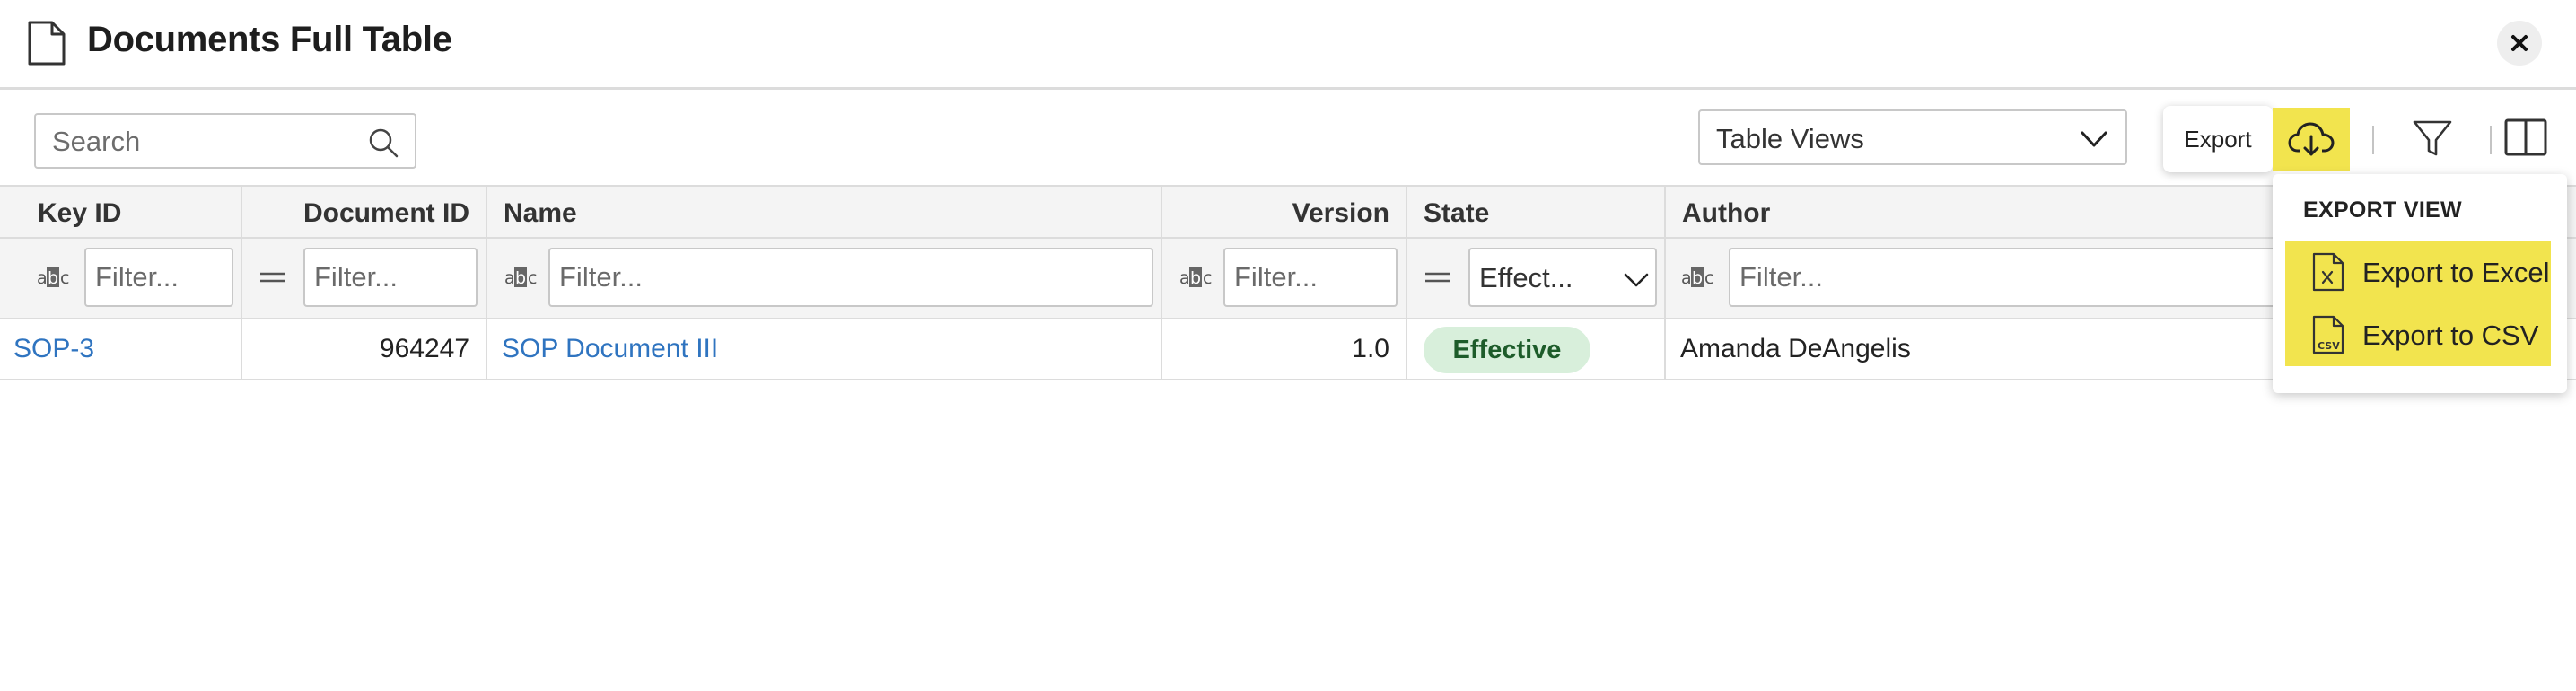 This screenshot has width=2576, height=691. What do you see at coordinates (2450, 335) in the screenshot?
I see `export-to-csv-label: Export to CSV` at bounding box center [2450, 335].